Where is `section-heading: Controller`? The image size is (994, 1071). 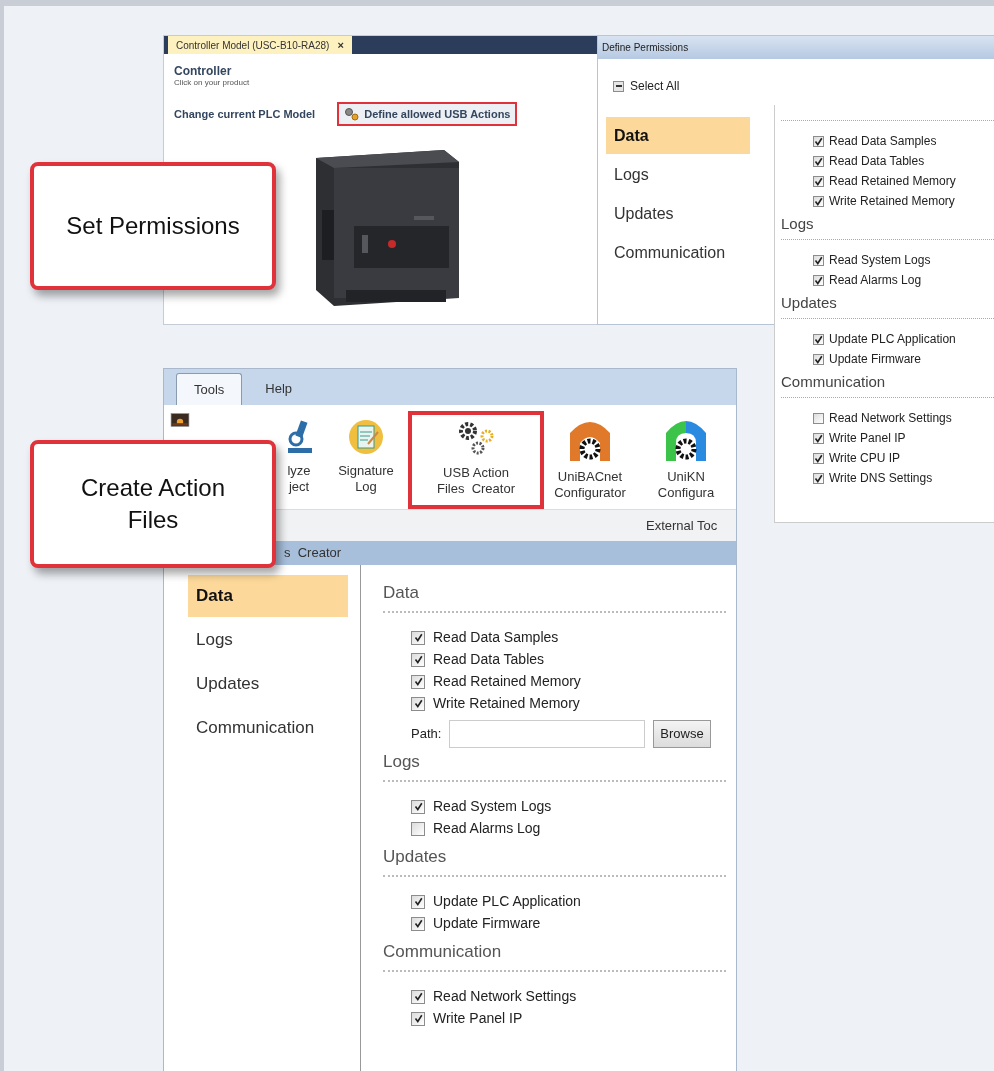 section-heading: Controller is located at coordinates (203, 71).